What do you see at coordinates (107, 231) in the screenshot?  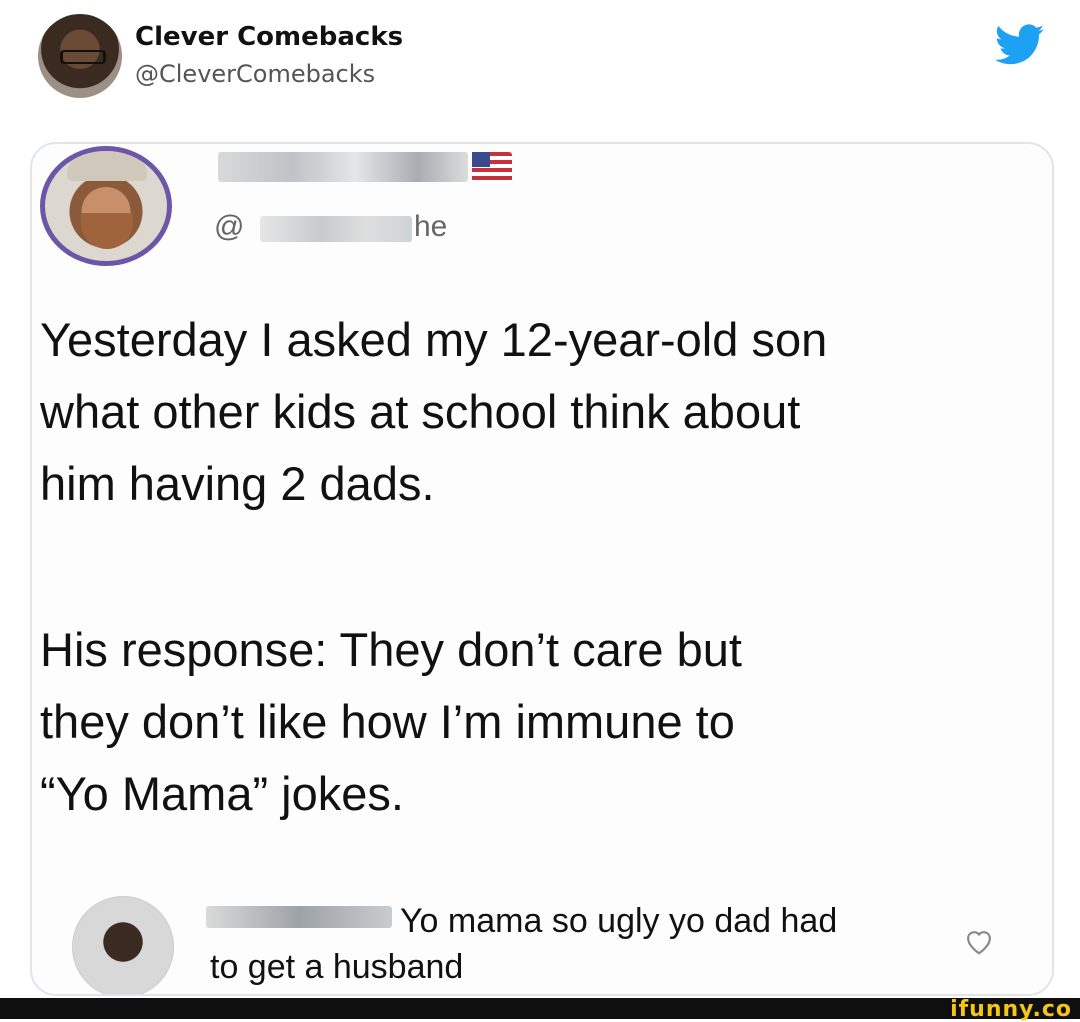 I see `avatar-beard` at bounding box center [107, 231].